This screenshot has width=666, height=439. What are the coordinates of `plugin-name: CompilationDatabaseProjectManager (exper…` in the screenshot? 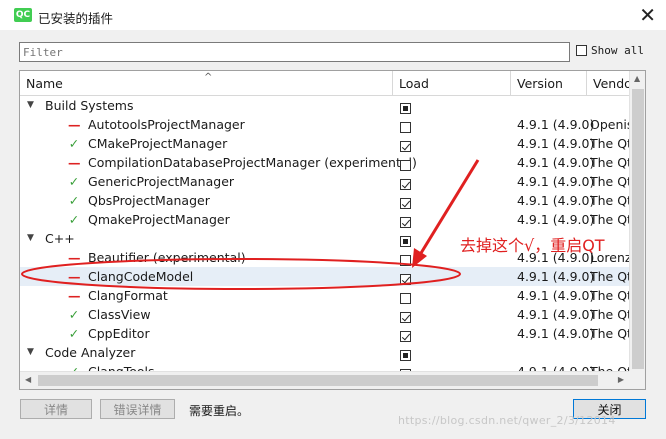 It's located at (252, 162).